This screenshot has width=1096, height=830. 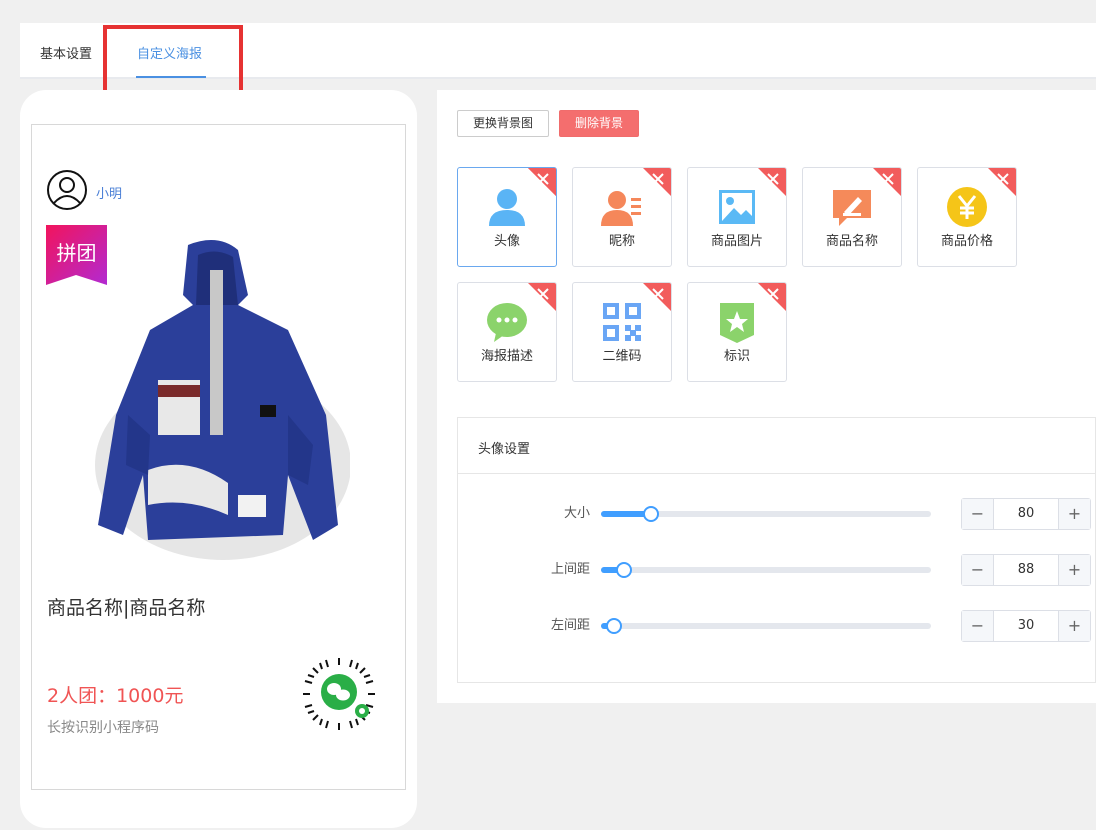 I want to click on component-product-image: 商品图片, so click(x=737, y=217).